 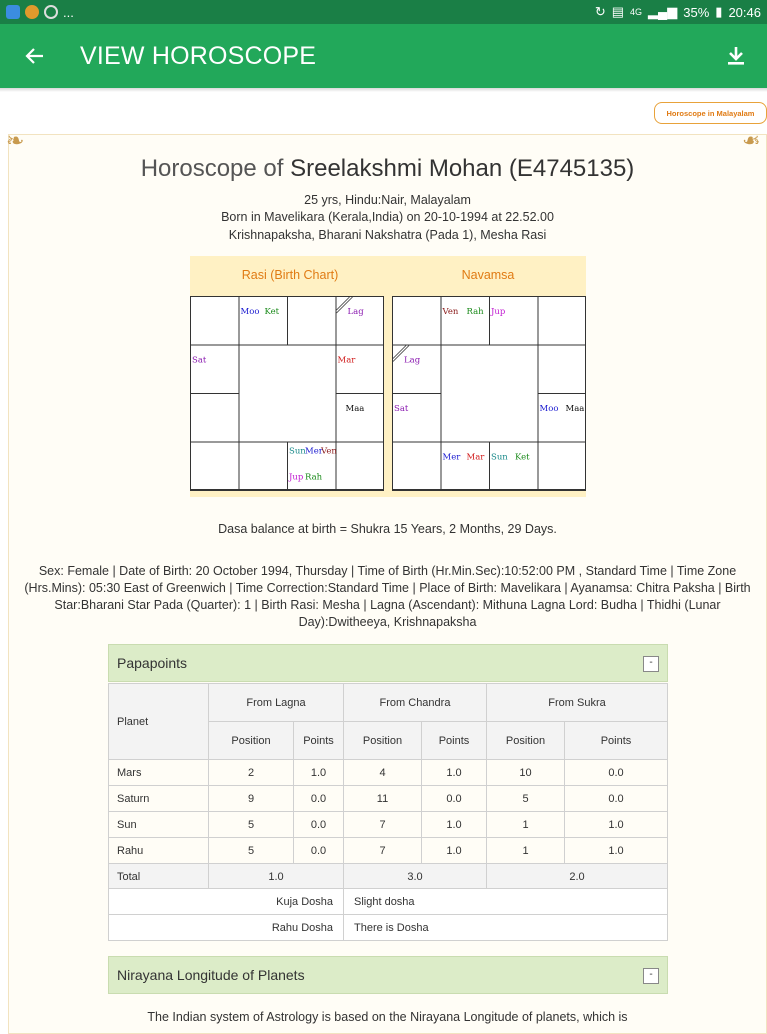 I want to click on sync-icon: ↻, so click(x=600, y=11).